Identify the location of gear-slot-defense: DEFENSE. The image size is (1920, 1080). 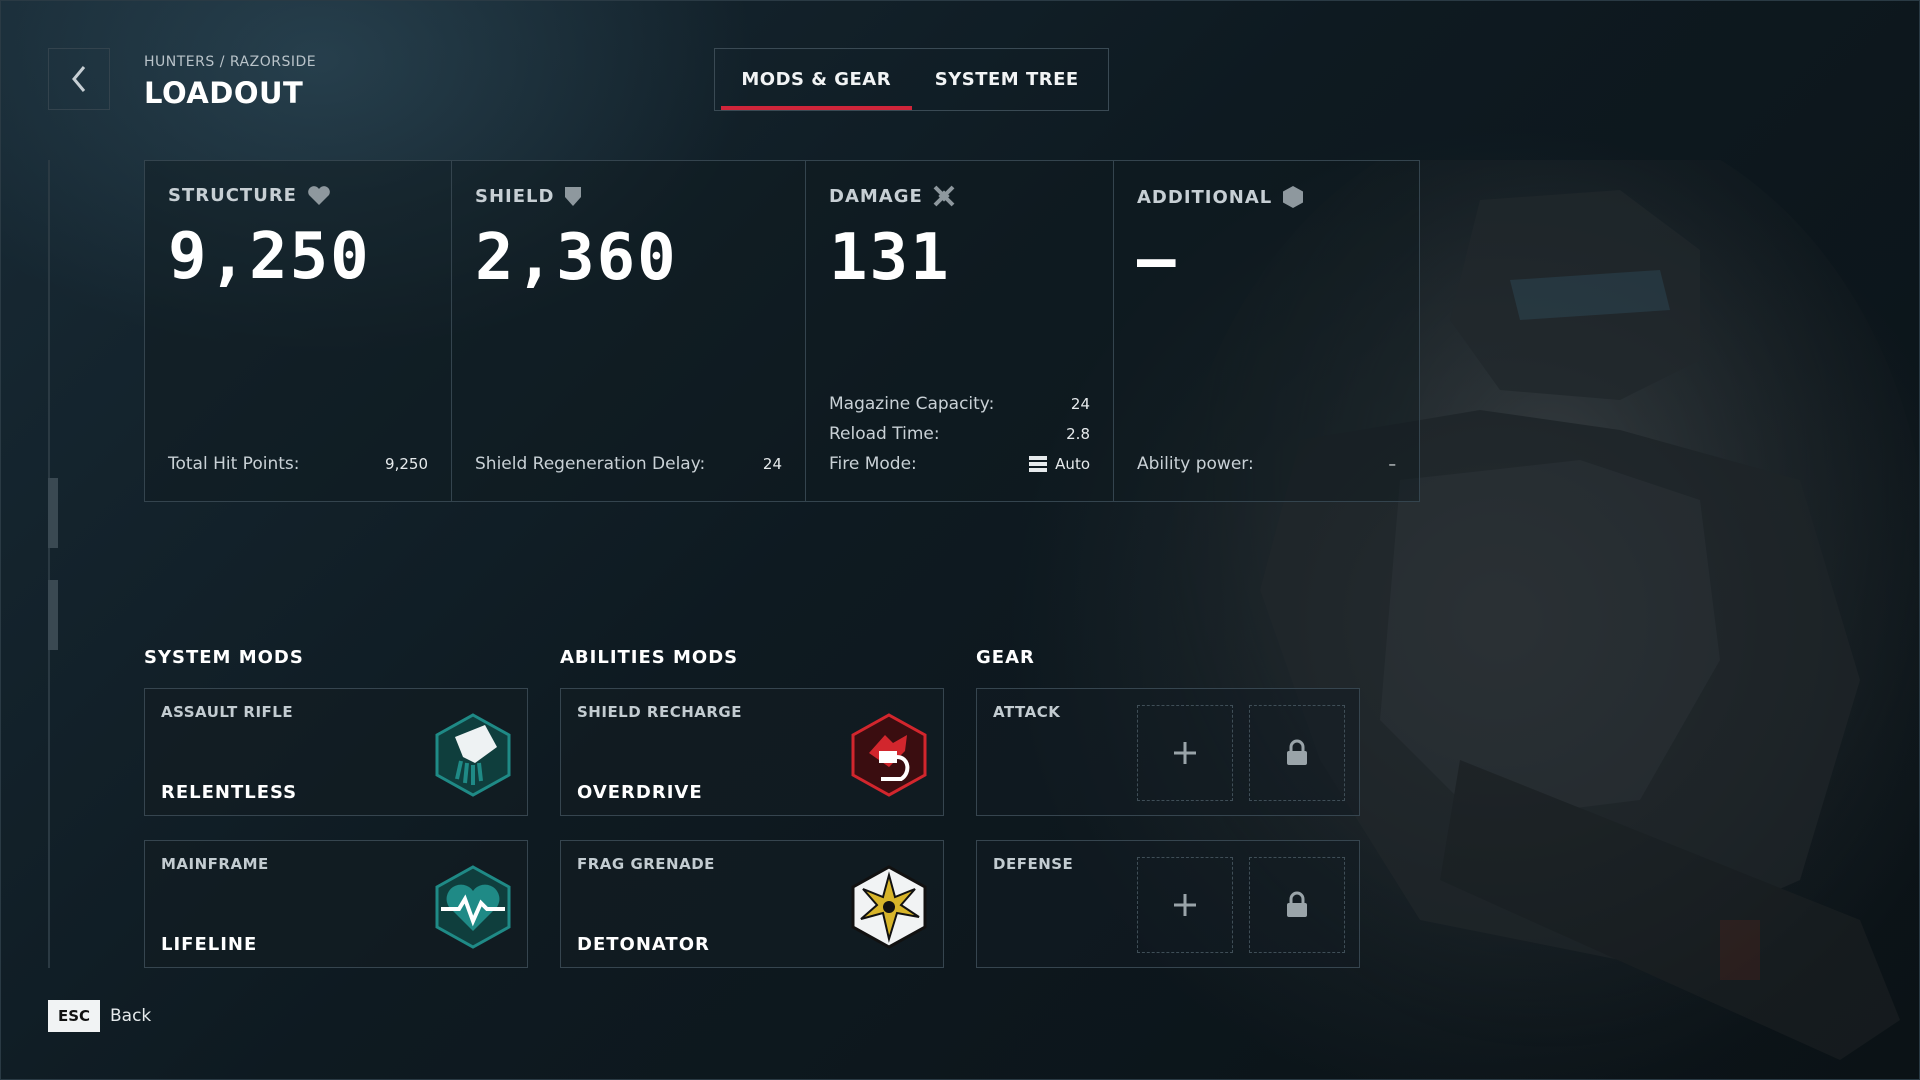
(1168, 904).